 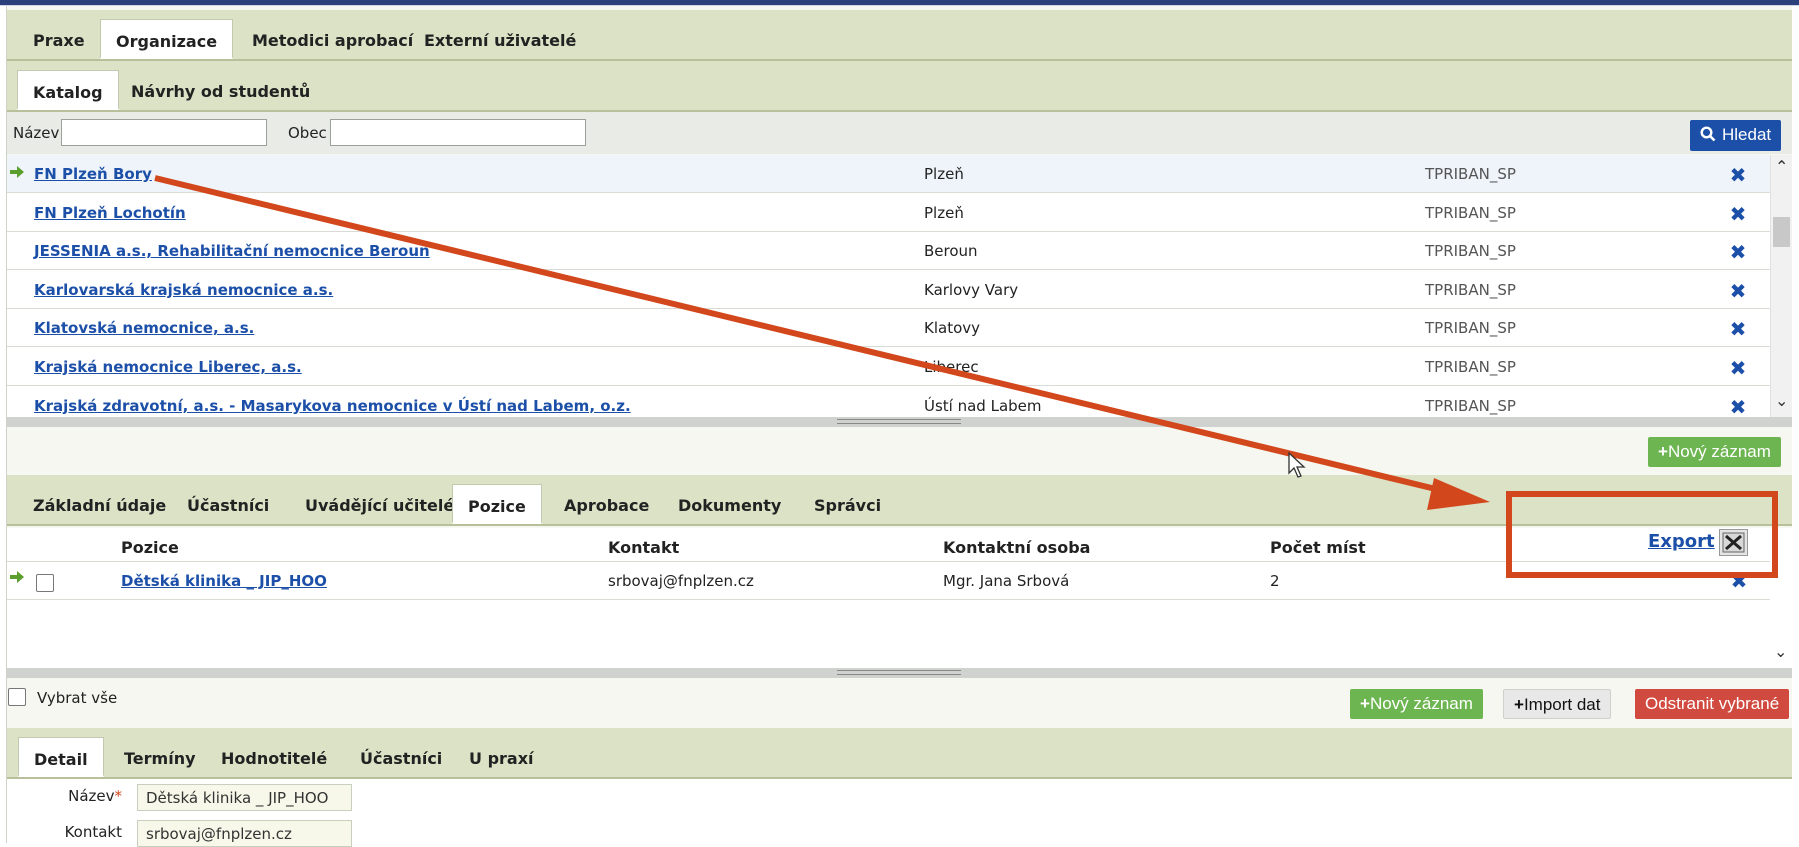 What do you see at coordinates (1642, 534) in the screenshot?
I see `export-highlight-box` at bounding box center [1642, 534].